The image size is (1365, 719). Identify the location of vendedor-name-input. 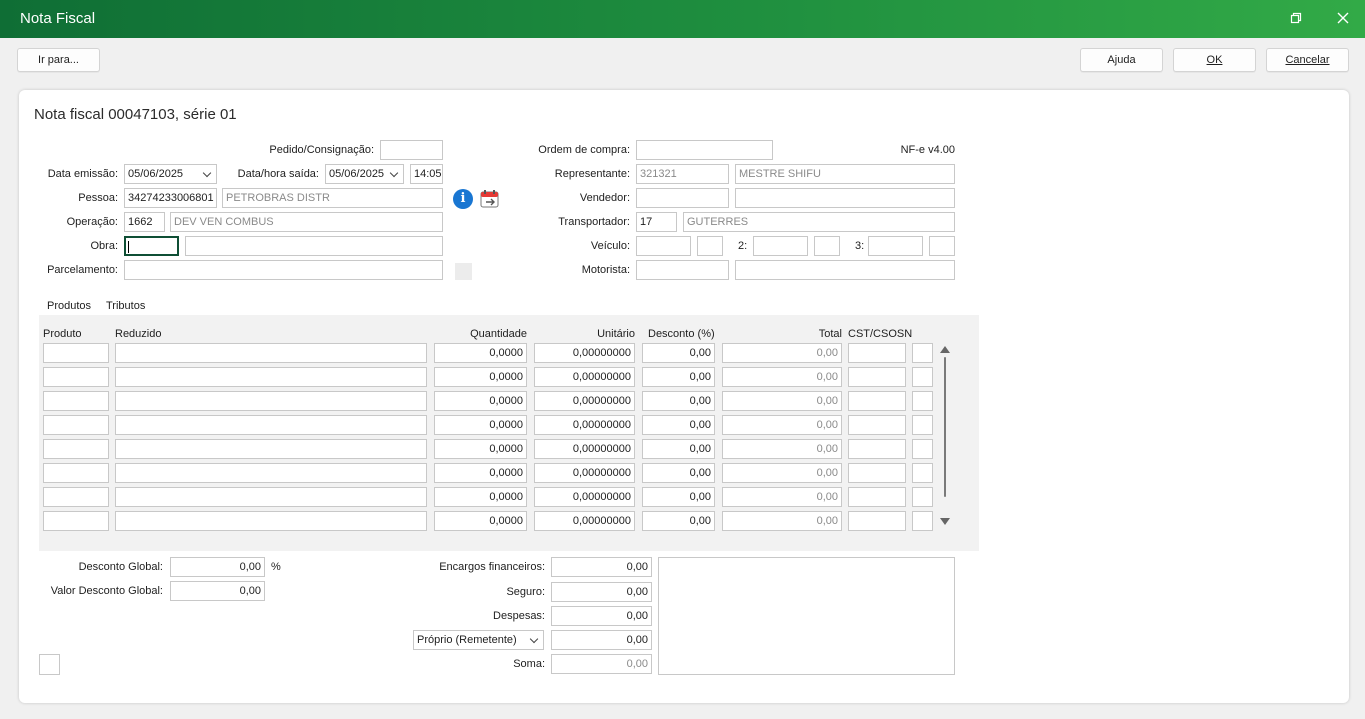
(845, 198).